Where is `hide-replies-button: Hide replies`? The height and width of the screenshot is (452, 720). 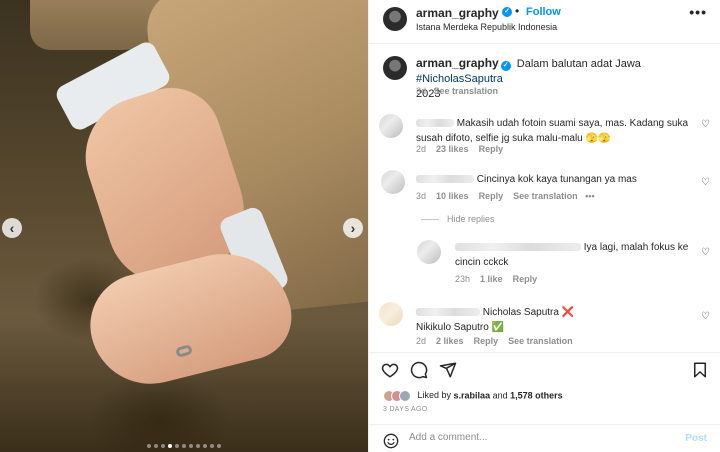 hide-replies-button: Hide replies is located at coordinates (458, 219).